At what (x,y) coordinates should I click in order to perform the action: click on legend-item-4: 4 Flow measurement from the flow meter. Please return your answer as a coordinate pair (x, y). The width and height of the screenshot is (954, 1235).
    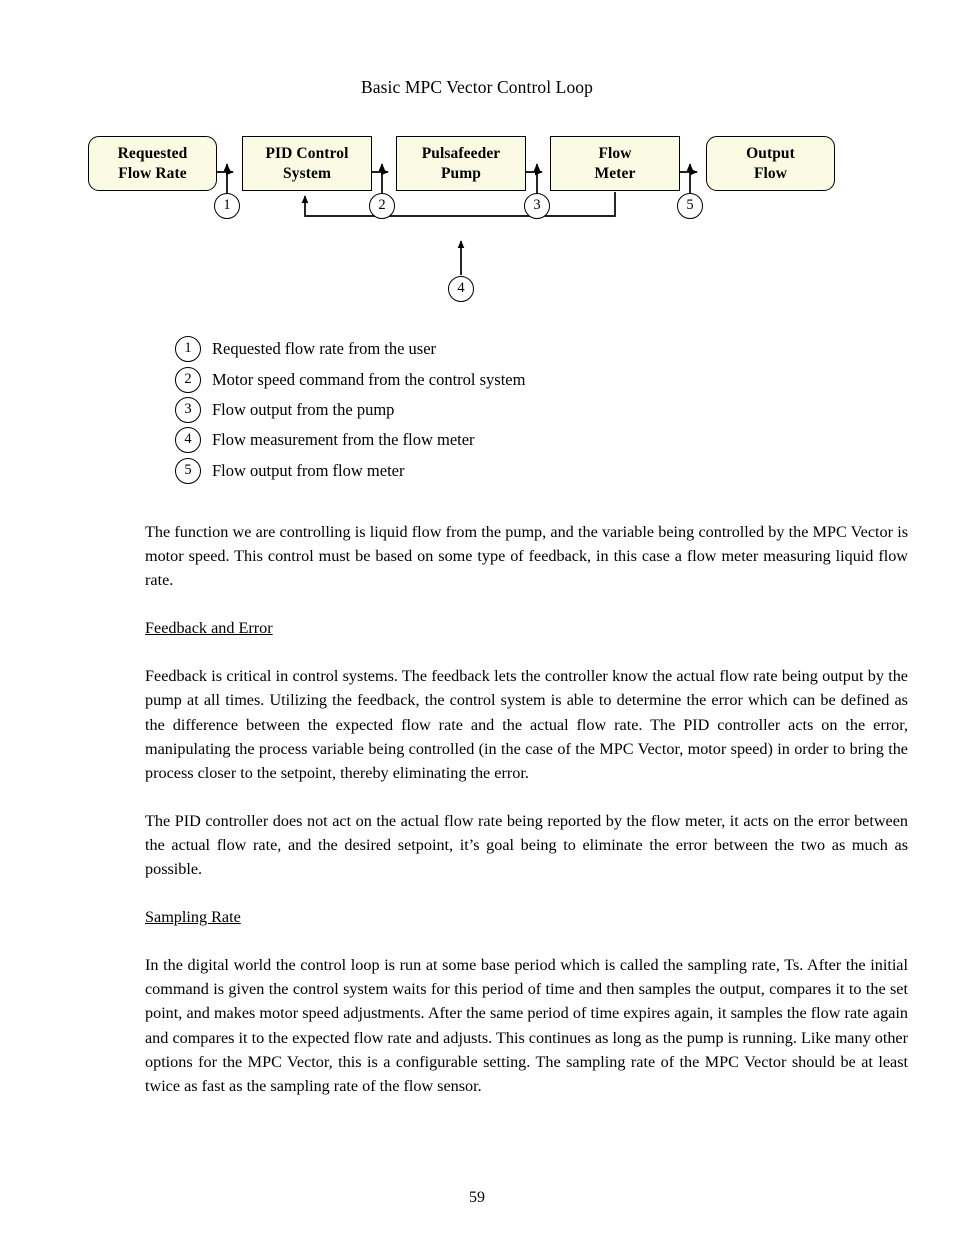
    Looking at the image, I should click on (525, 440).